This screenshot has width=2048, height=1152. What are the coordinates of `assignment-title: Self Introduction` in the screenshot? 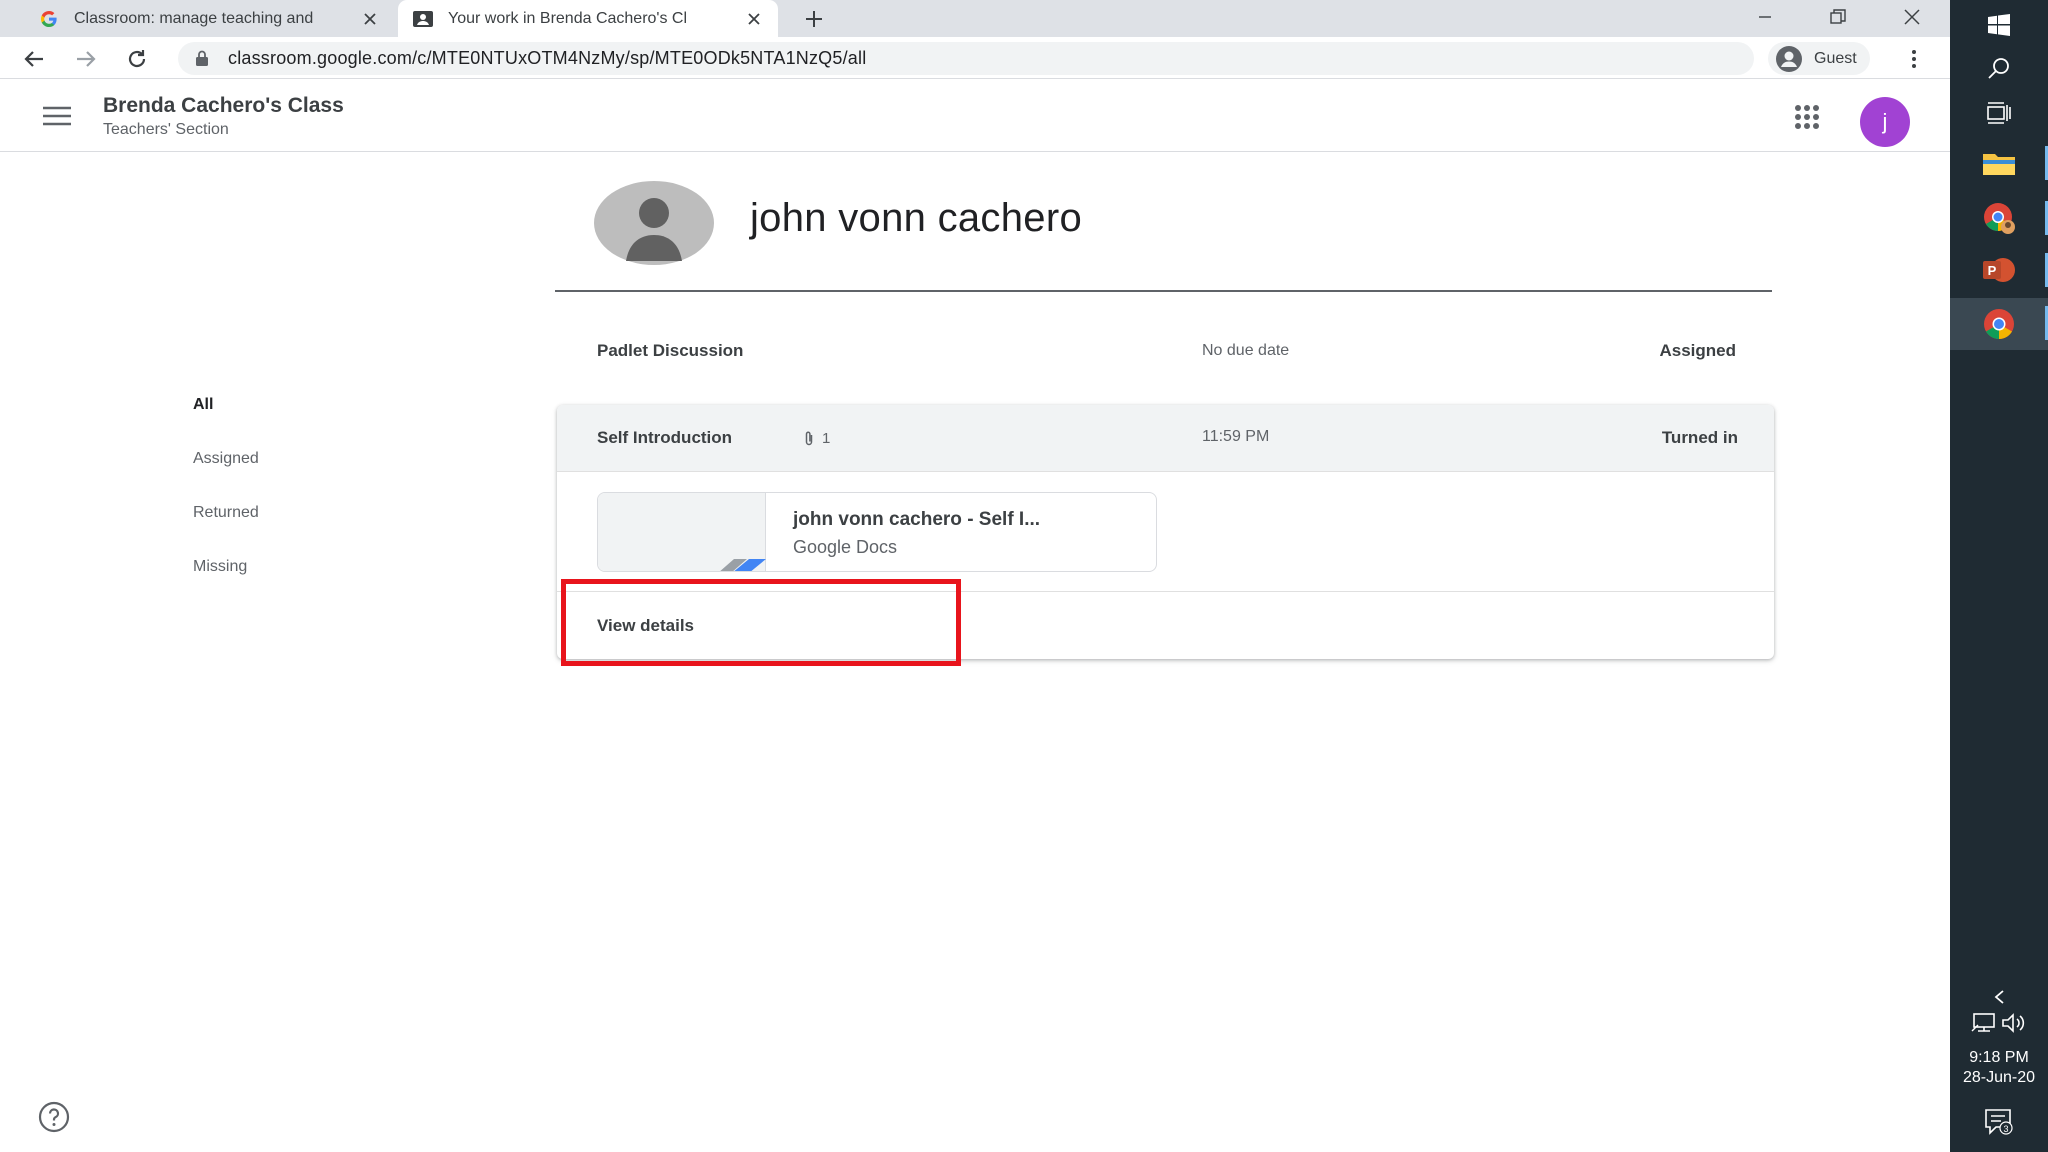 It's located at (665, 437).